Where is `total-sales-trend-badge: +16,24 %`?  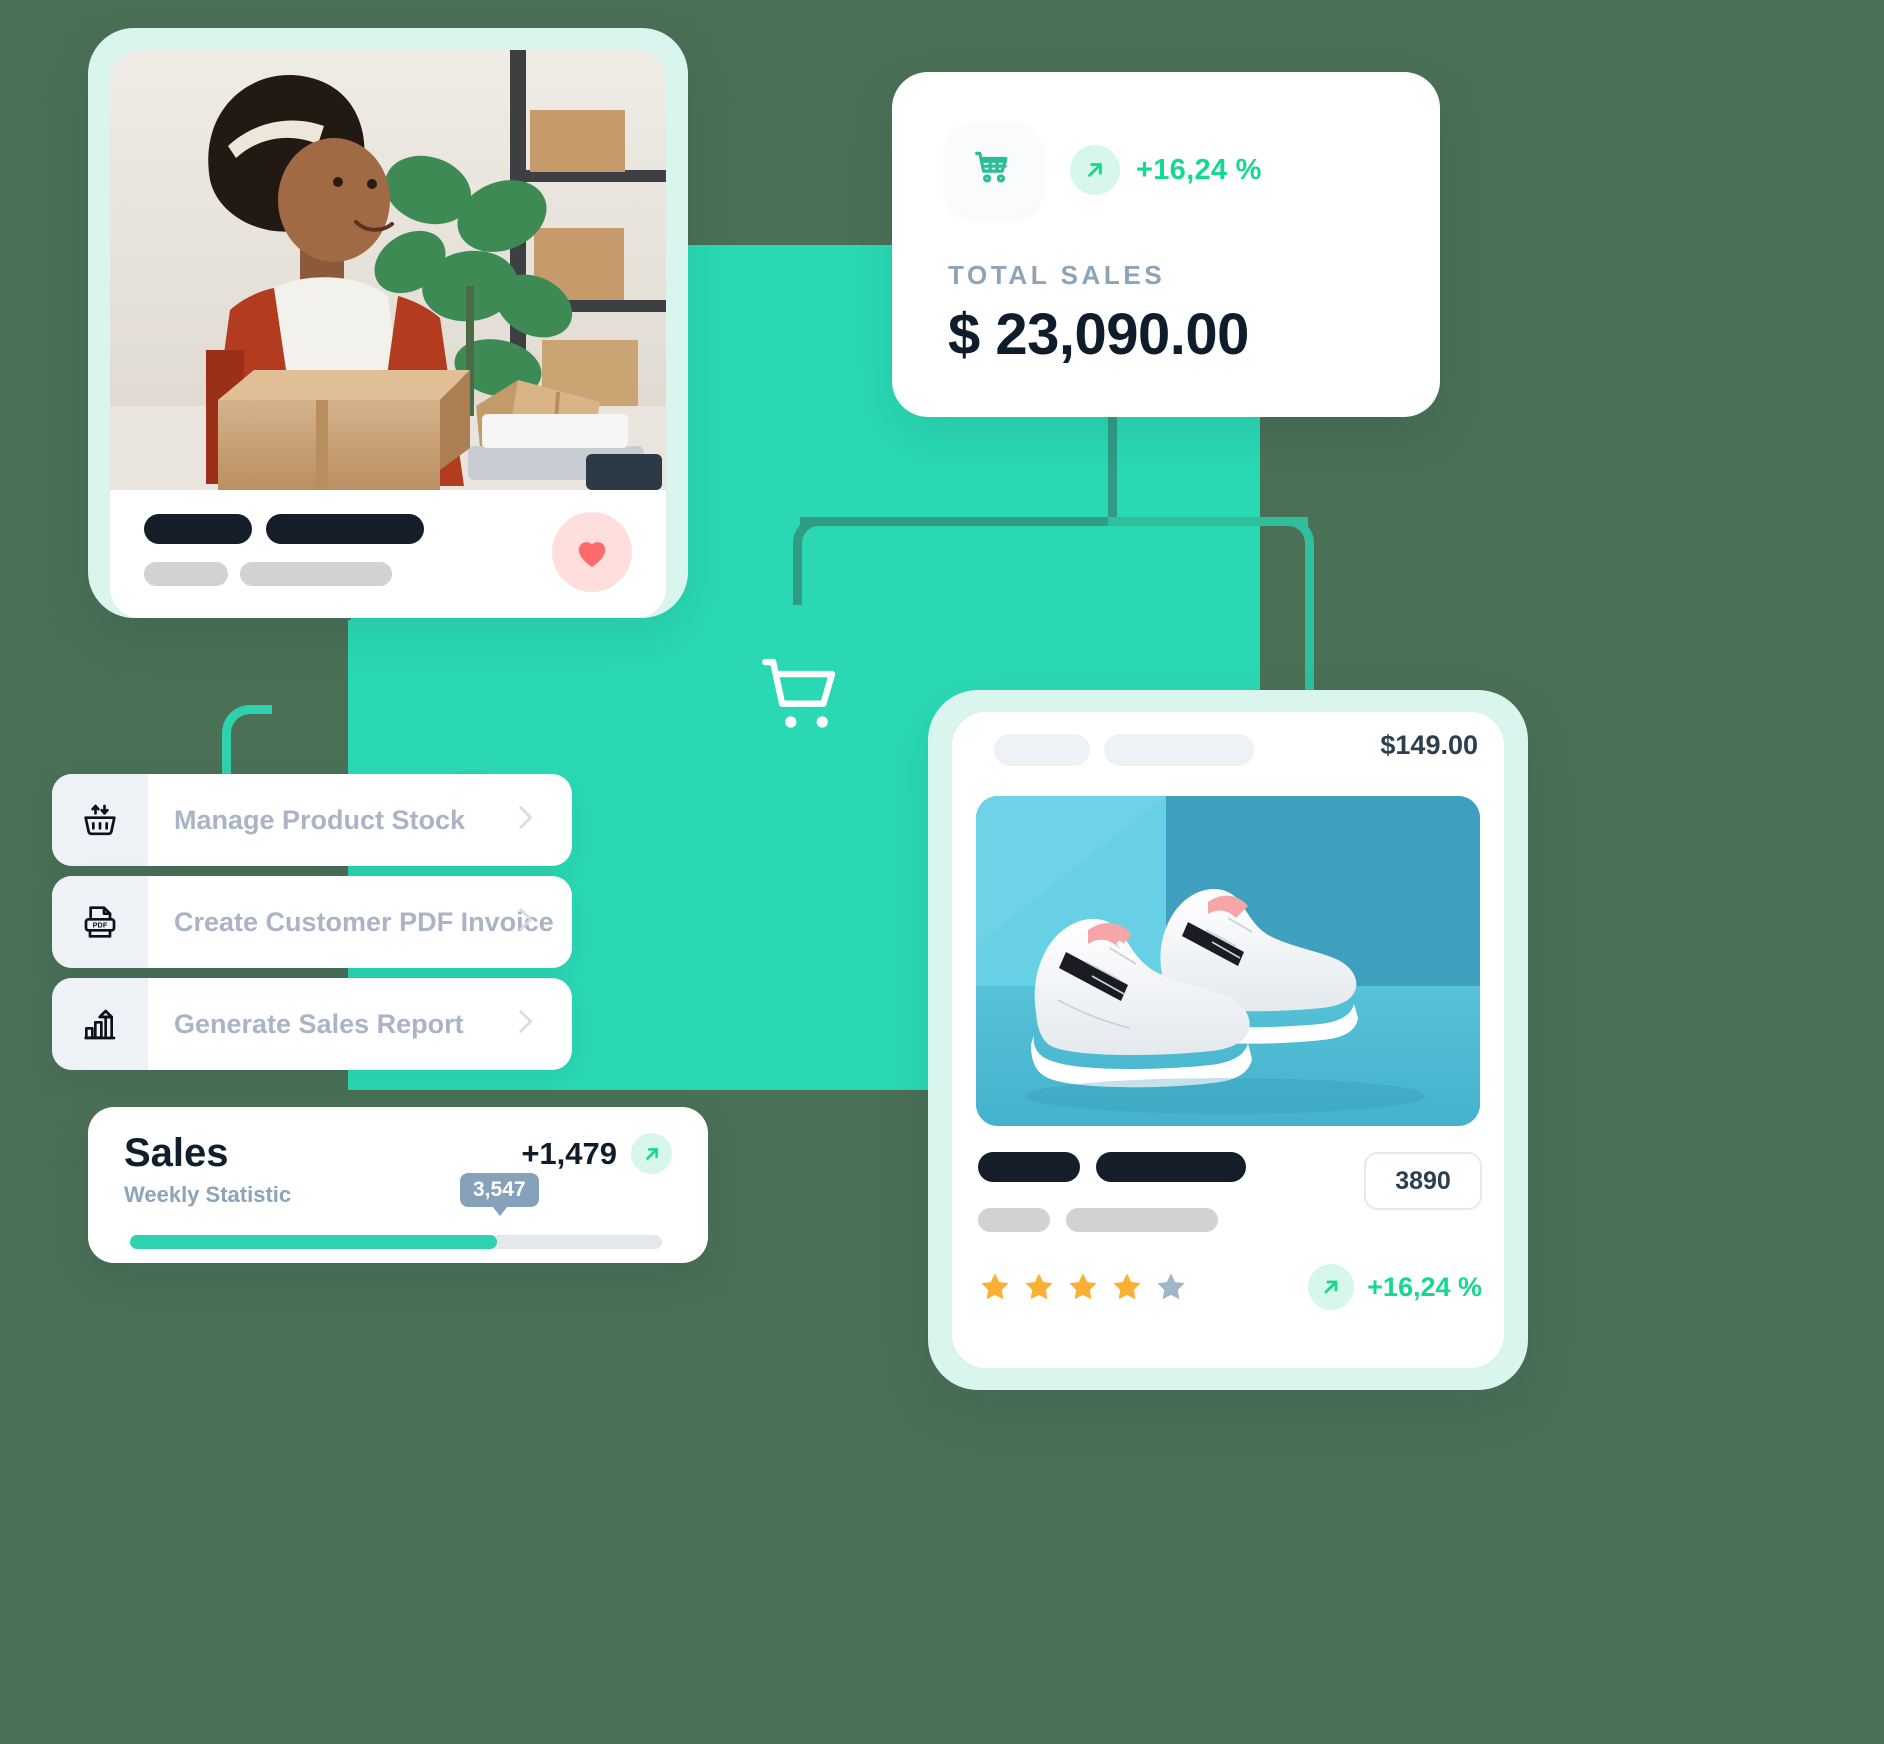
total-sales-trend-badge: +16,24 % is located at coordinates (1166, 170).